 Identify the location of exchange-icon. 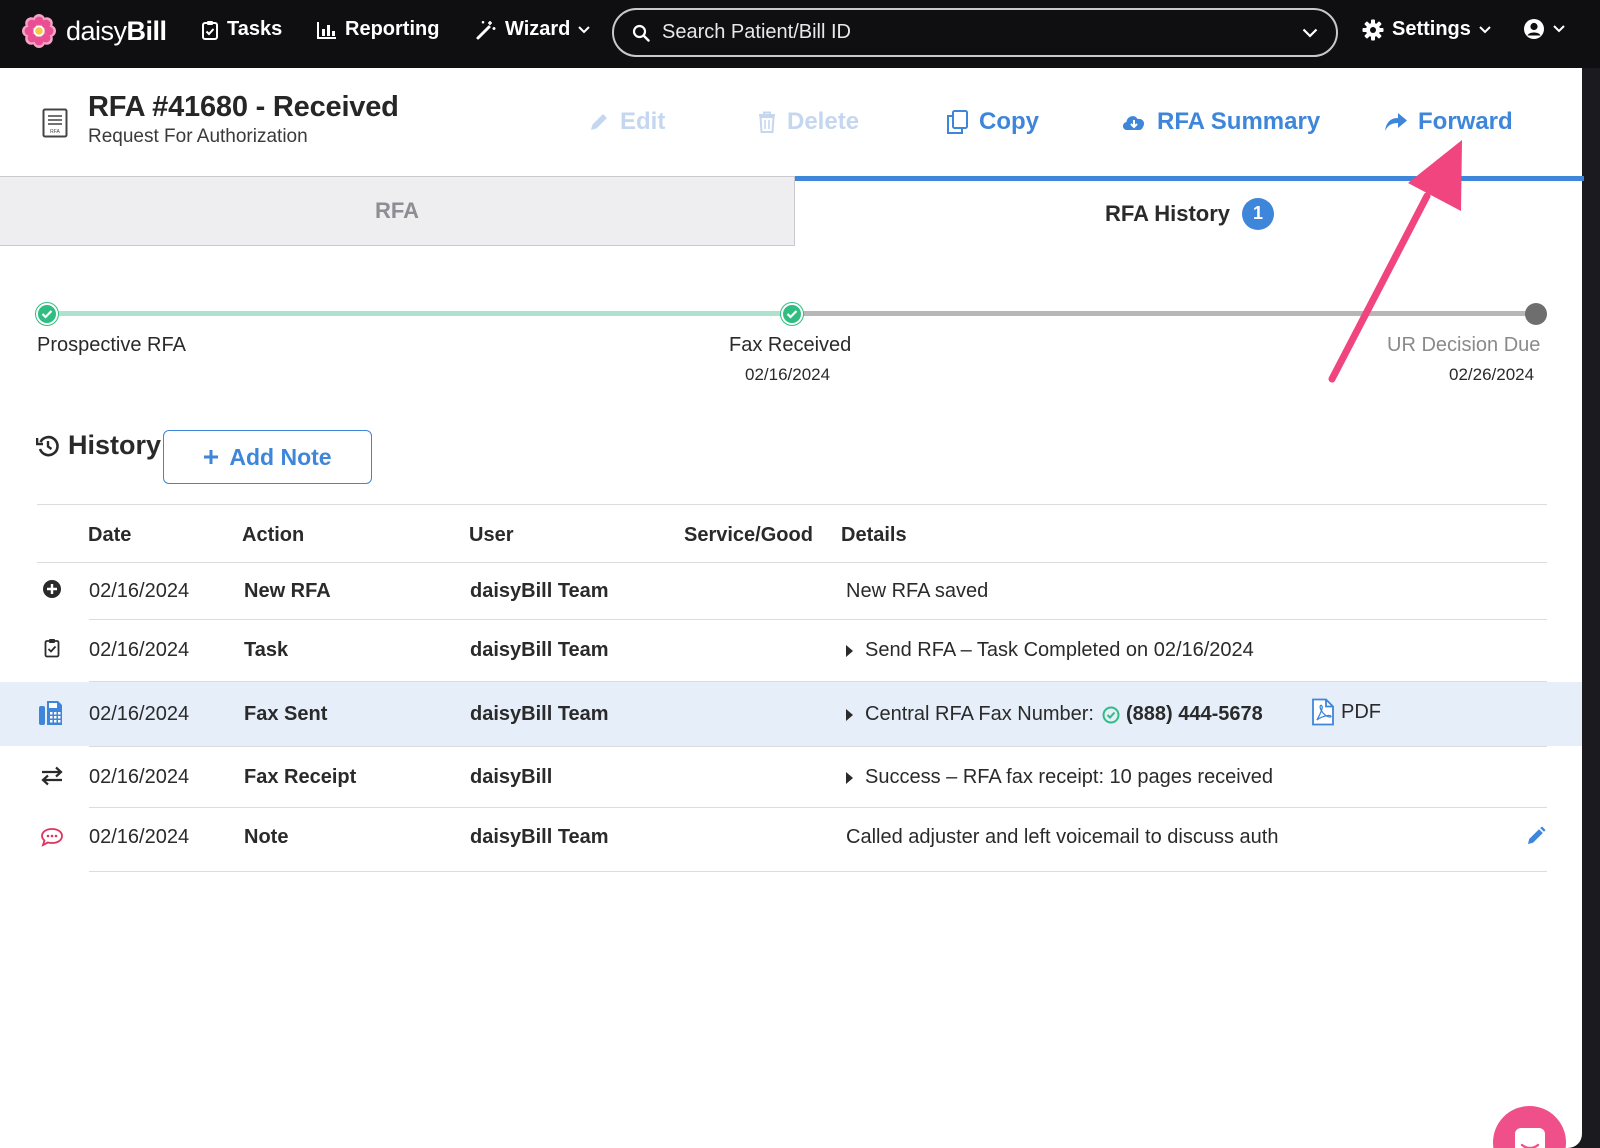
(52, 776).